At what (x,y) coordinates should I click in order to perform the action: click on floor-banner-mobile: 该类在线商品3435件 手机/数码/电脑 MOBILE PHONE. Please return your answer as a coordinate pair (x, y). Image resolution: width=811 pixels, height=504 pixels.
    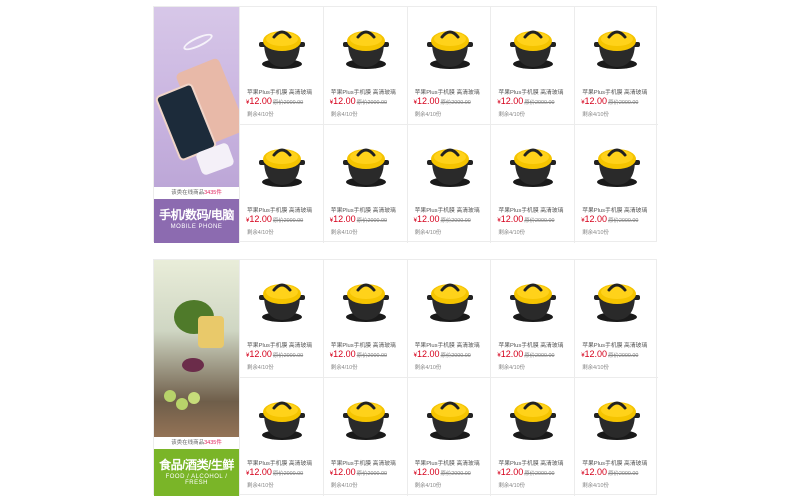
    Looking at the image, I should click on (196, 125).